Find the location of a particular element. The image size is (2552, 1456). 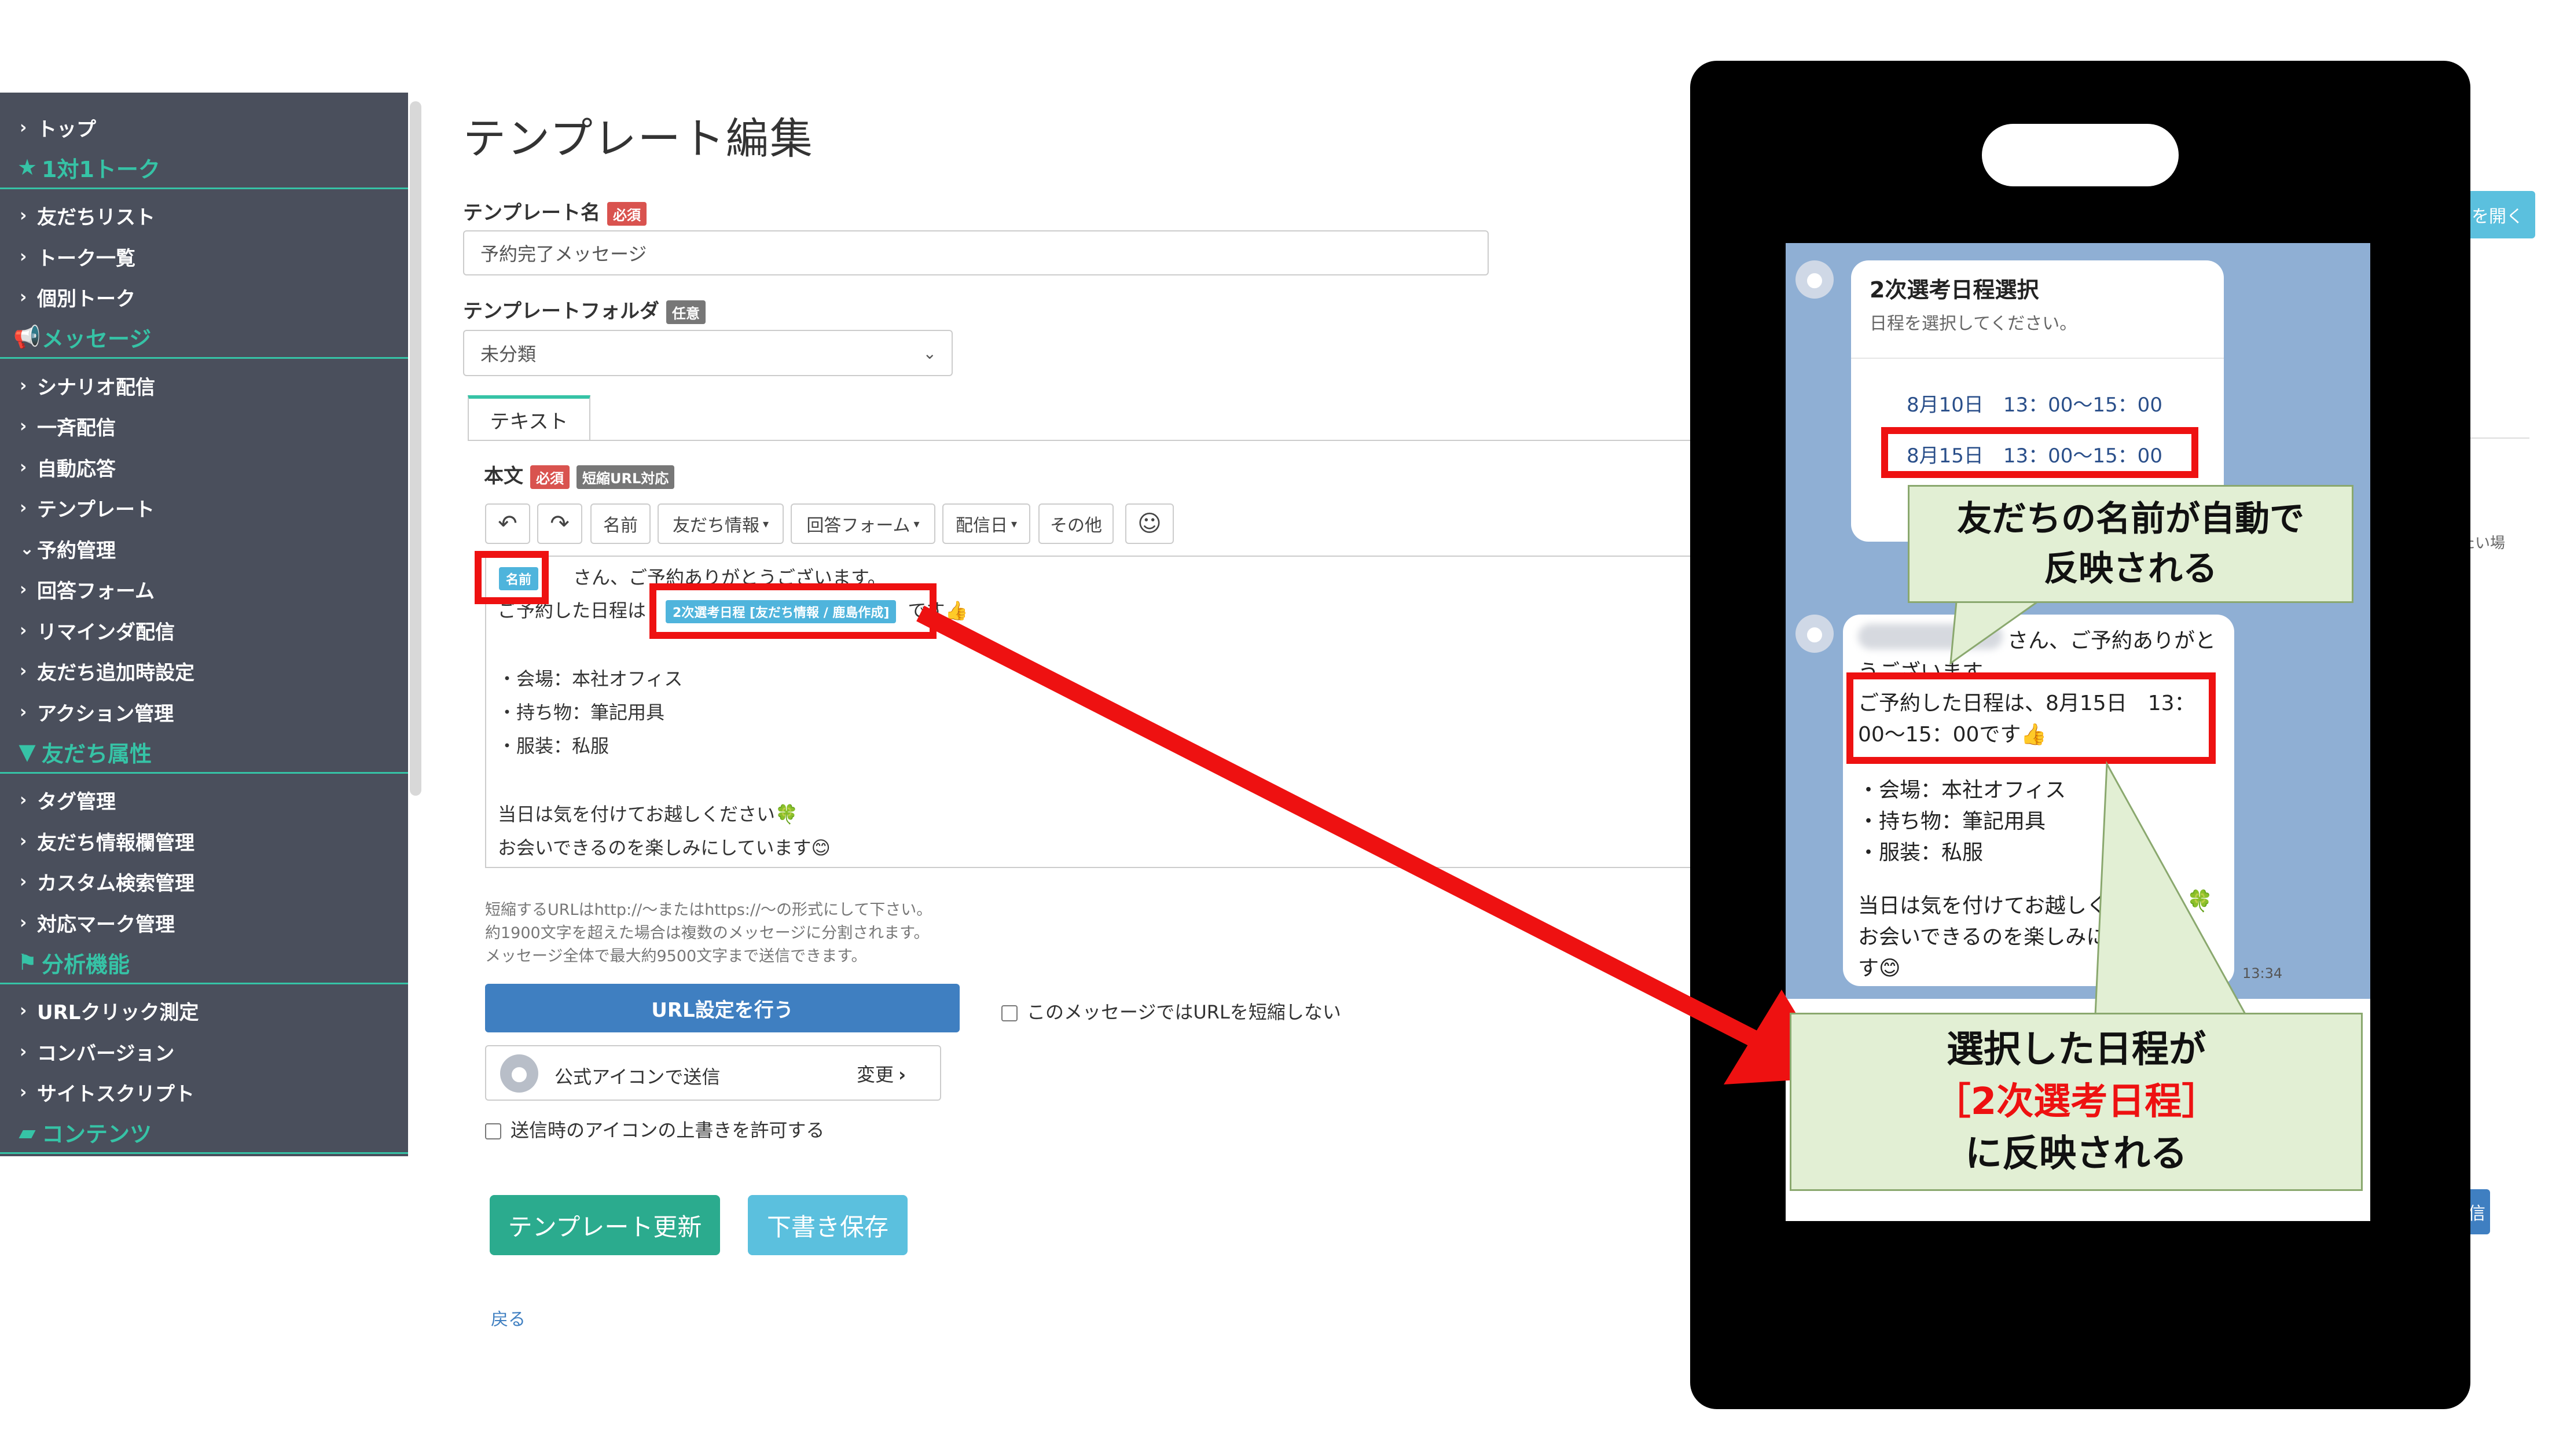

msg-name-suffix: さん、ご予約ありがと is located at coordinates (2111, 641).